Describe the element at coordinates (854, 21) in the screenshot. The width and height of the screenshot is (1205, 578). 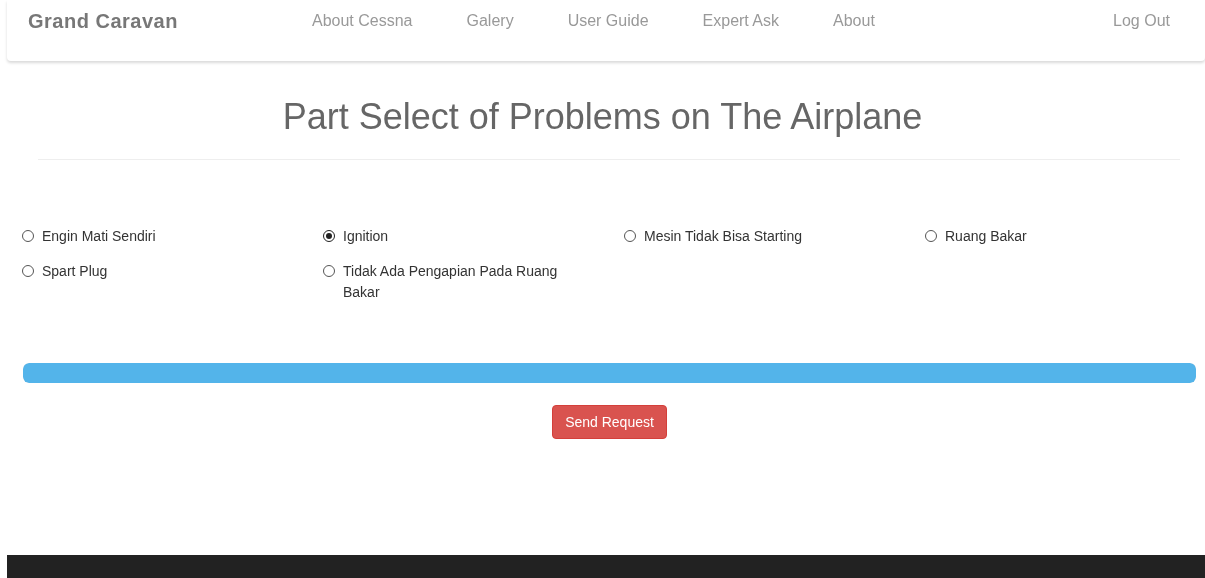
I see `nav-link: About` at that location.